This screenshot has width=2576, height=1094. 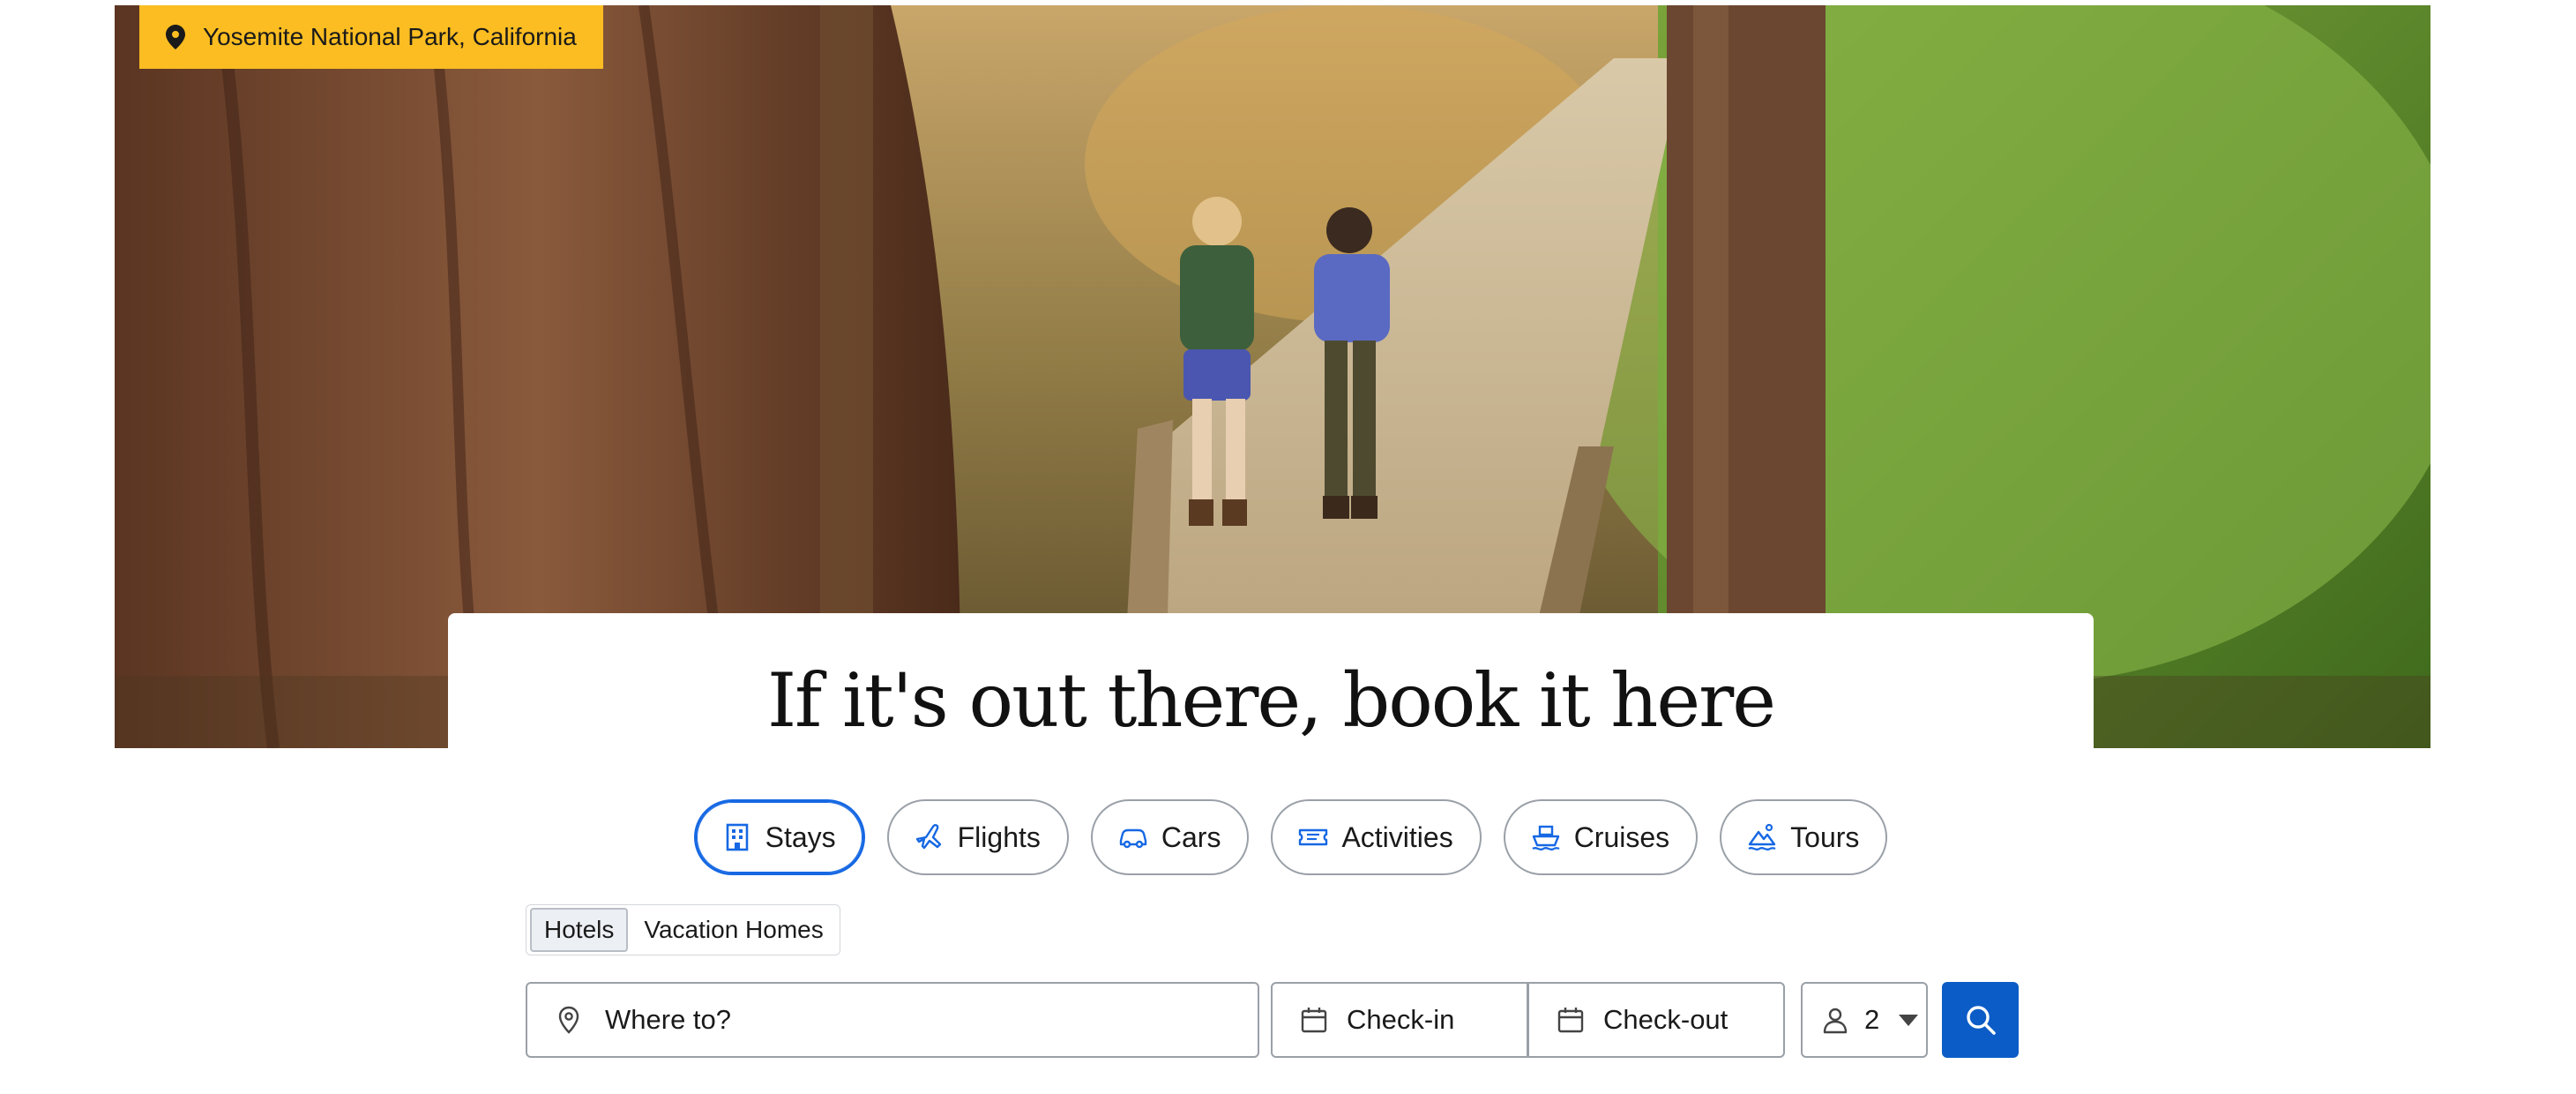 I want to click on location-tag: Yosemite National Park, California, so click(x=371, y=37).